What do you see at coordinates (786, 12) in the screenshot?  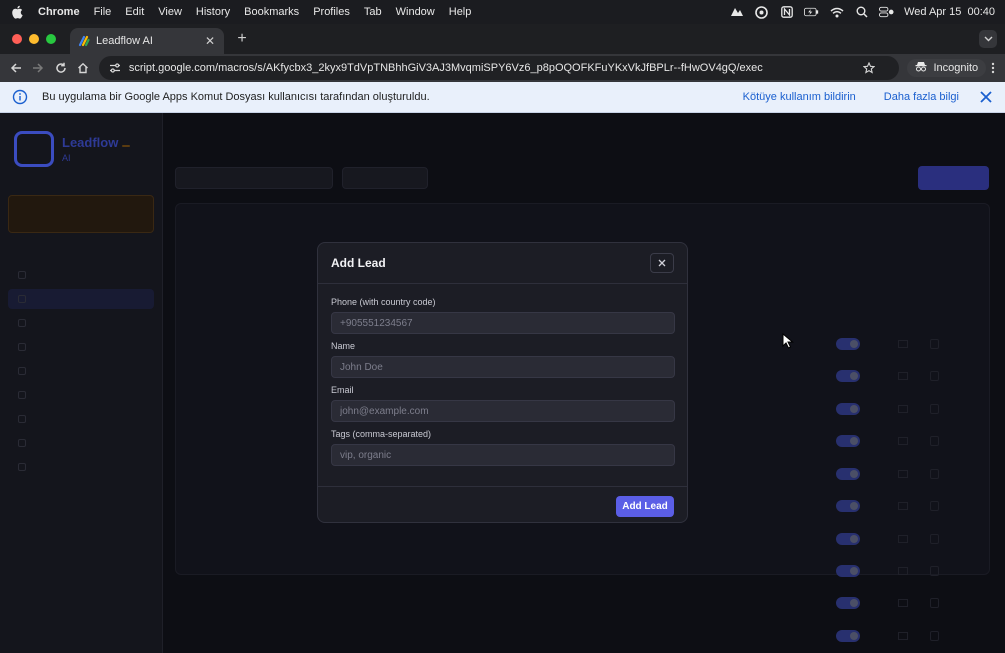 I see `notion-icon` at bounding box center [786, 12].